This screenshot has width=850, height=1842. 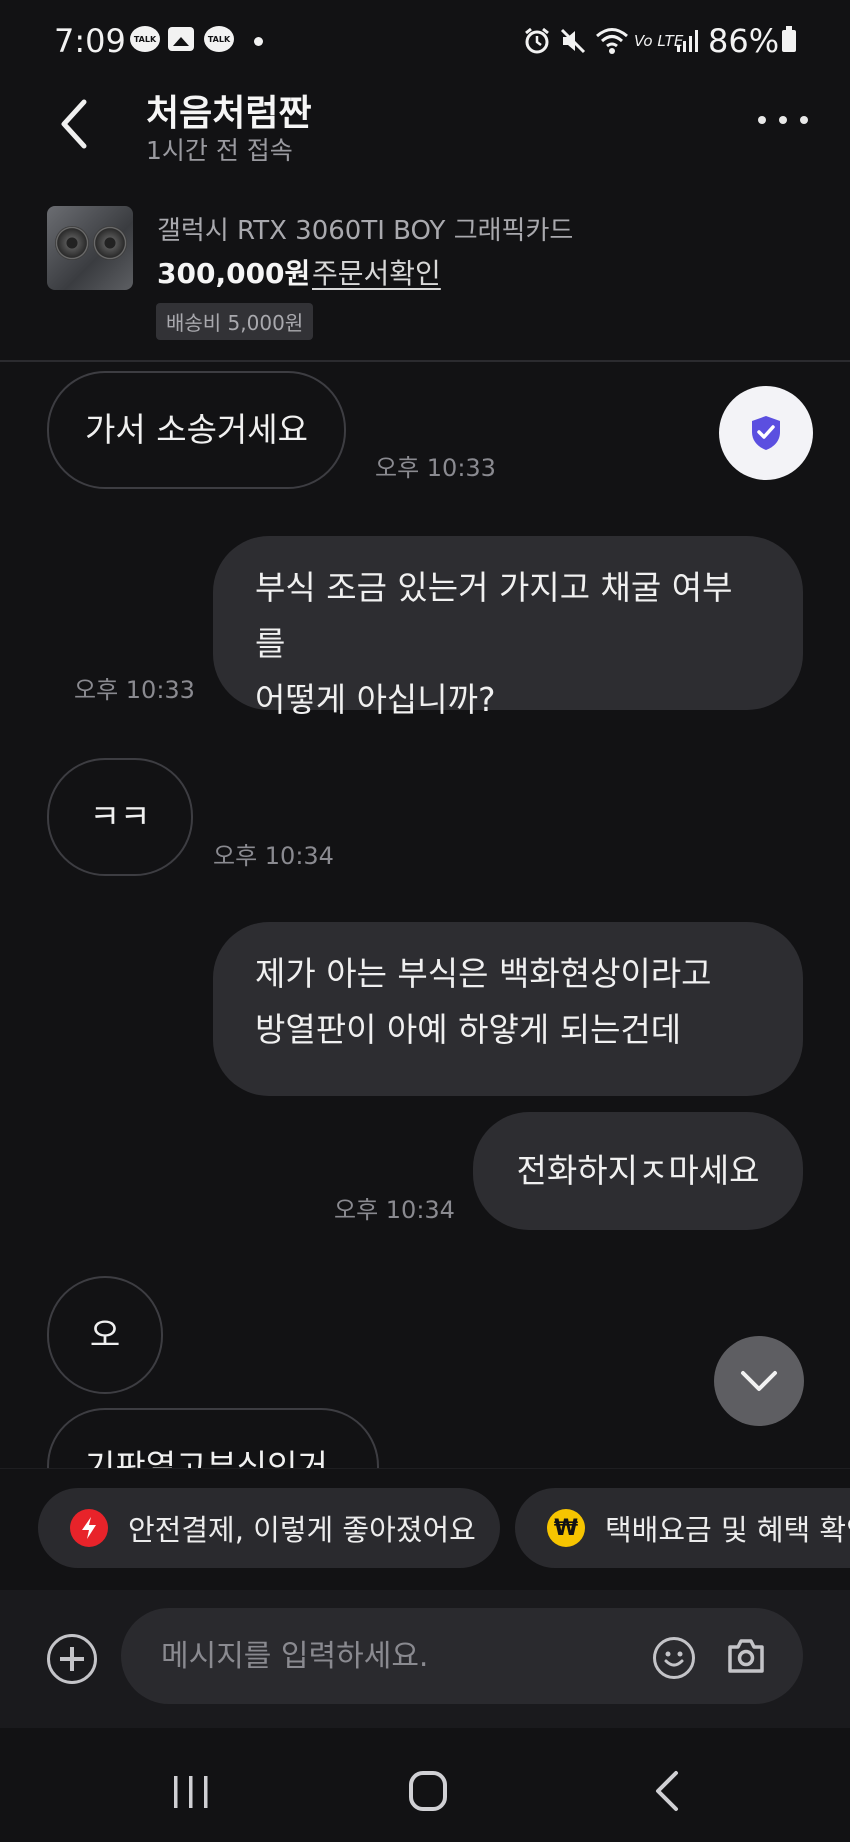 What do you see at coordinates (219, 150) in the screenshot?
I see `last-active-status: 1시간 전 접속` at bounding box center [219, 150].